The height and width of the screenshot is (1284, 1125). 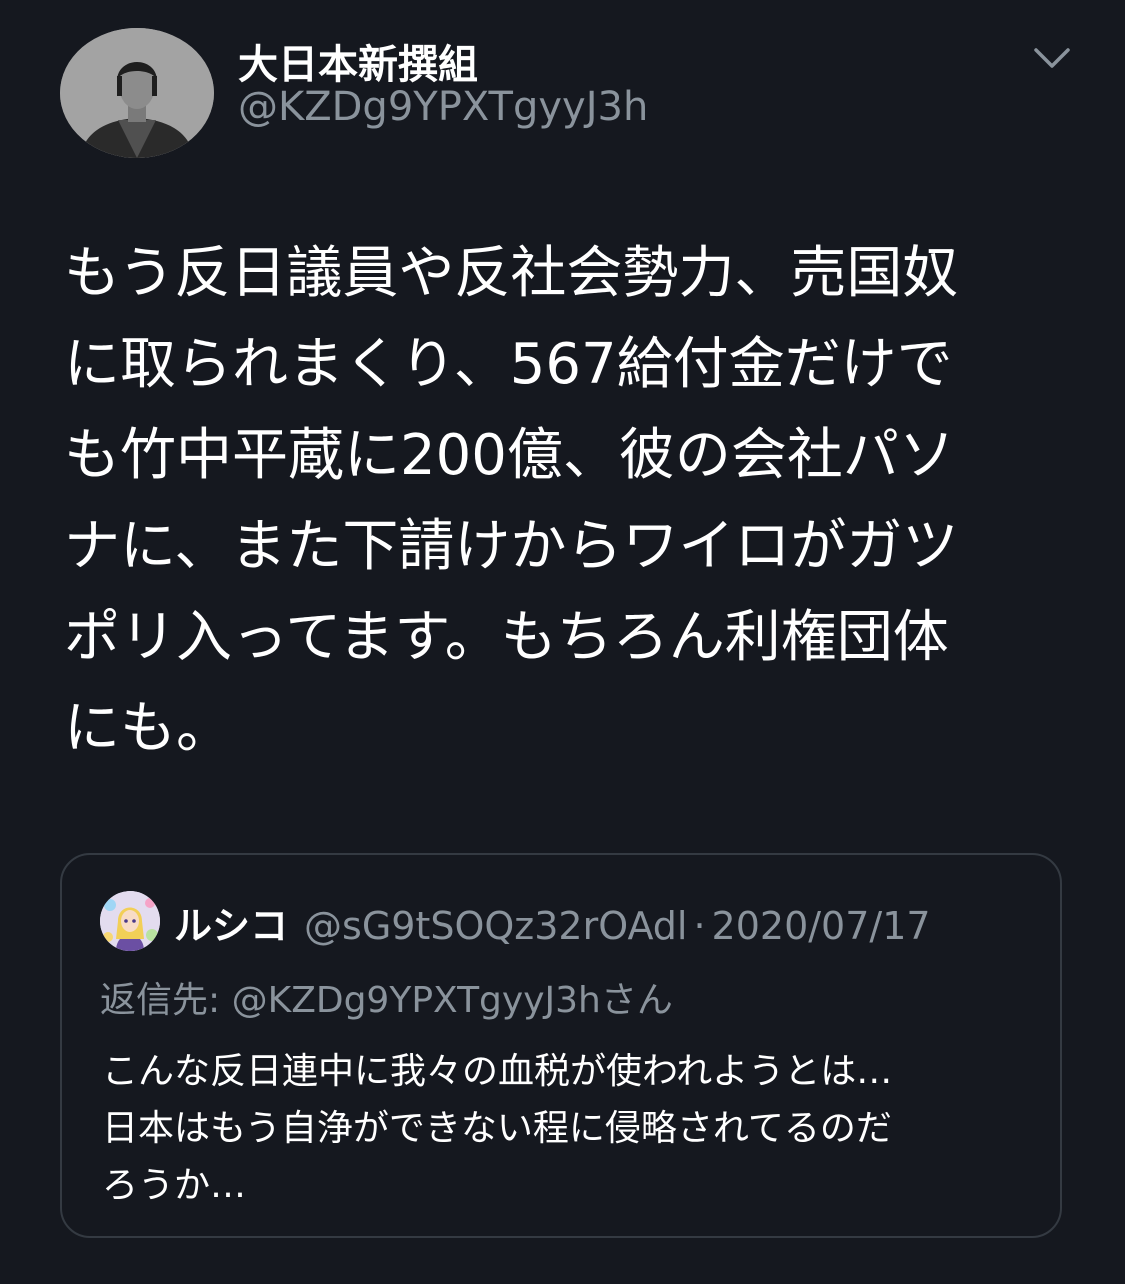 I want to click on portrait-photo-avatar, so click(x=137, y=93).